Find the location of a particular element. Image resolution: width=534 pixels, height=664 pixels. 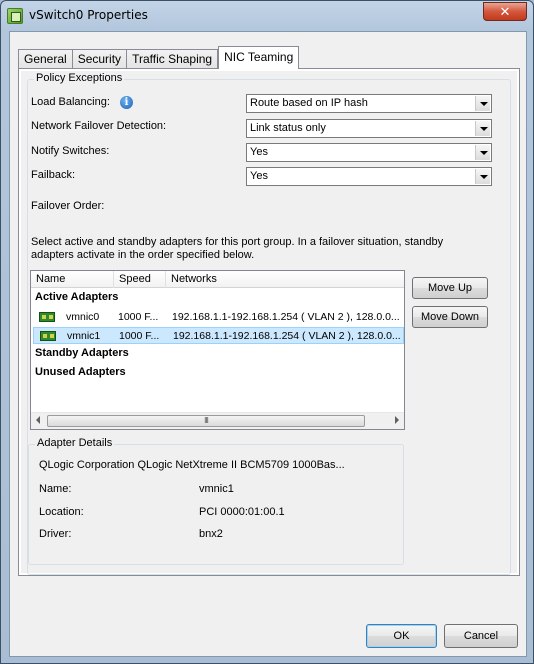

adapter-name-value: vmnic1 is located at coordinates (216, 489).